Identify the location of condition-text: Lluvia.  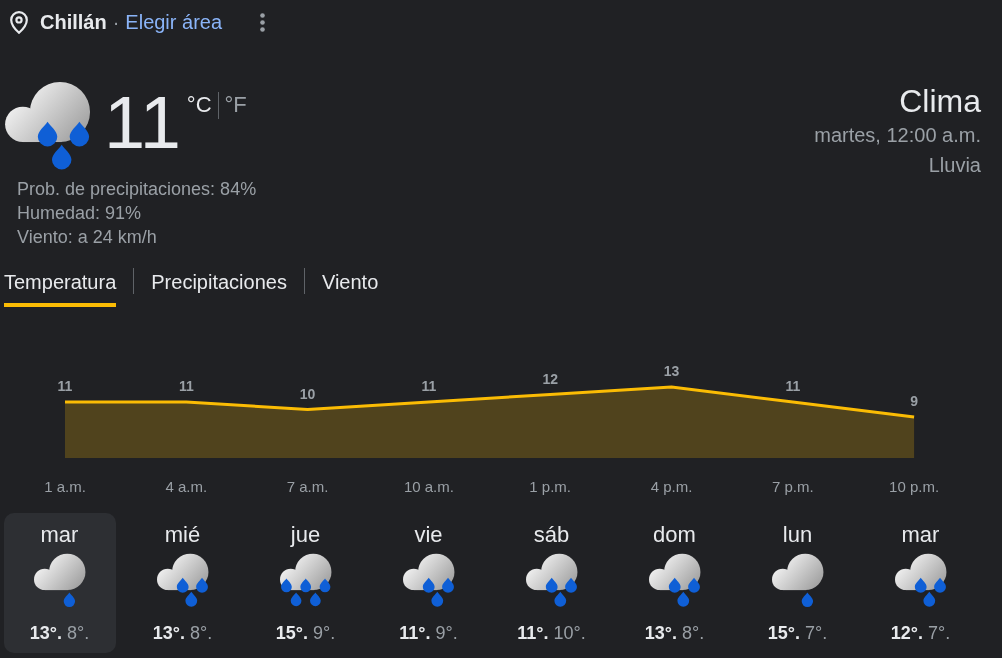
(954, 165).